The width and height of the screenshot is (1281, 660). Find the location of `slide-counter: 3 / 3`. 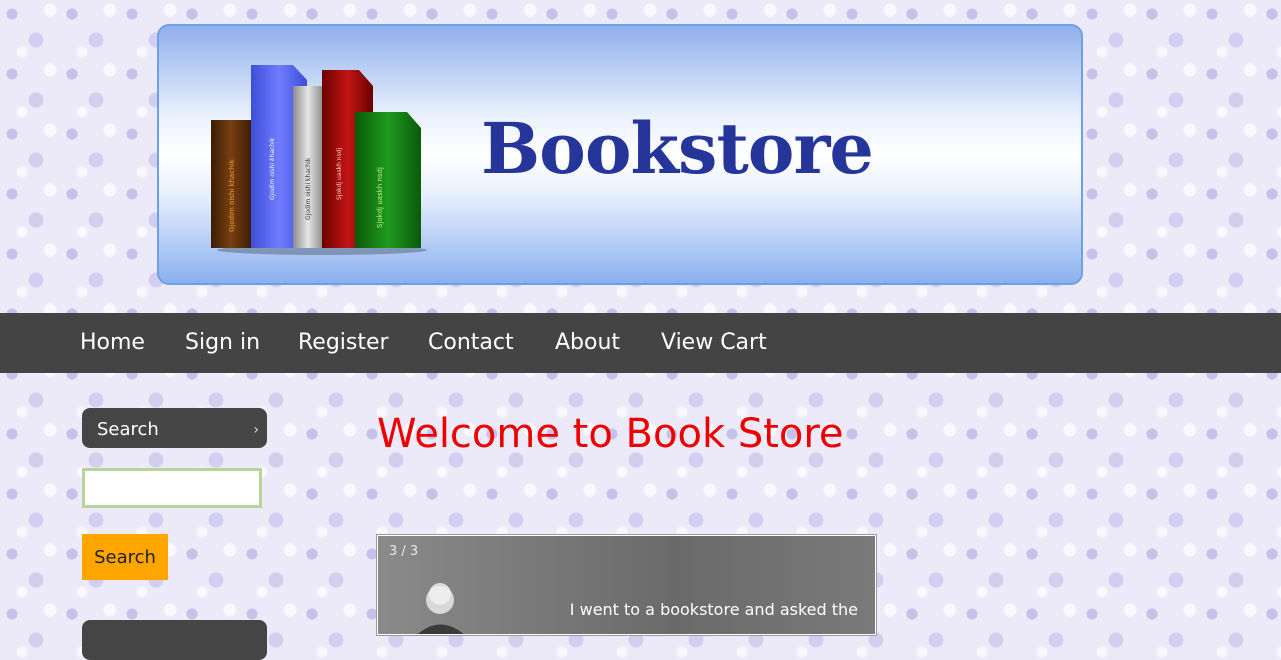

slide-counter: 3 / 3 is located at coordinates (404, 551).